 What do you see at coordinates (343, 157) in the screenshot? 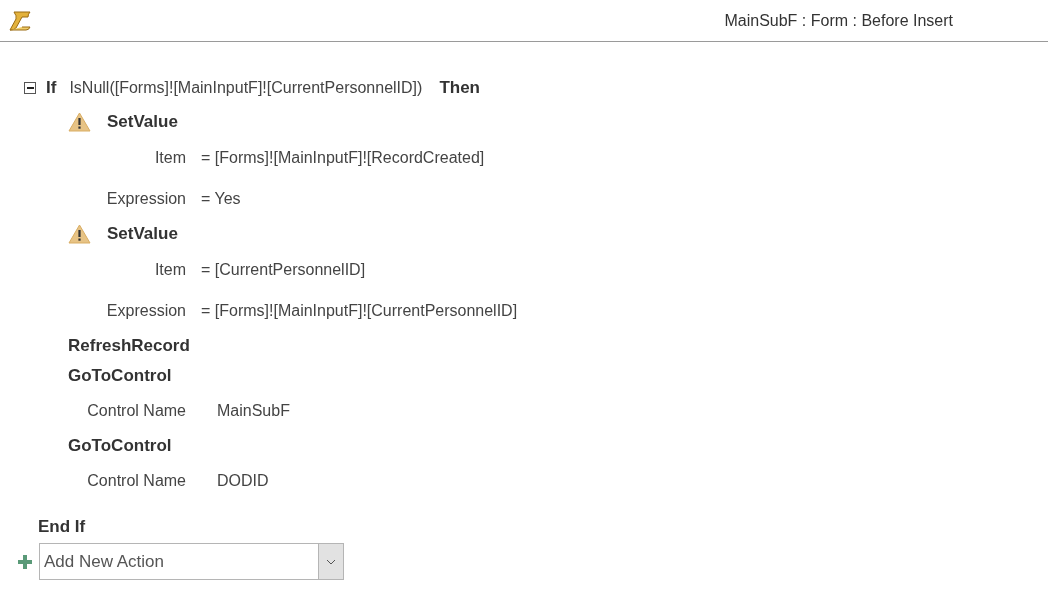
I see `argument-value: = [Forms]![MainInputF]![RecordCreated]` at bounding box center [343, 157].